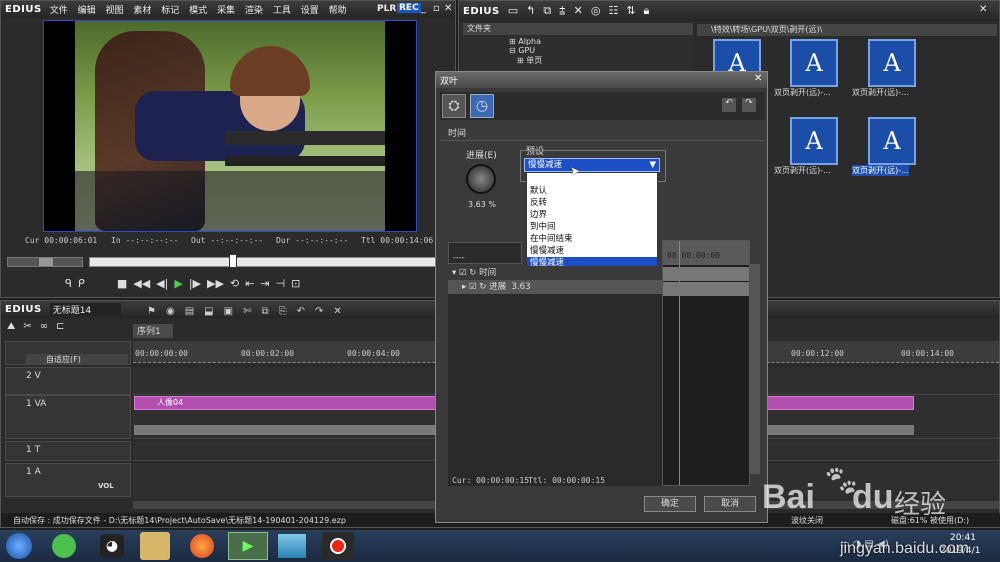 The height and width of the screenshot is (562, 1000). I want to click on rec-label: REC, so click(409, 8).